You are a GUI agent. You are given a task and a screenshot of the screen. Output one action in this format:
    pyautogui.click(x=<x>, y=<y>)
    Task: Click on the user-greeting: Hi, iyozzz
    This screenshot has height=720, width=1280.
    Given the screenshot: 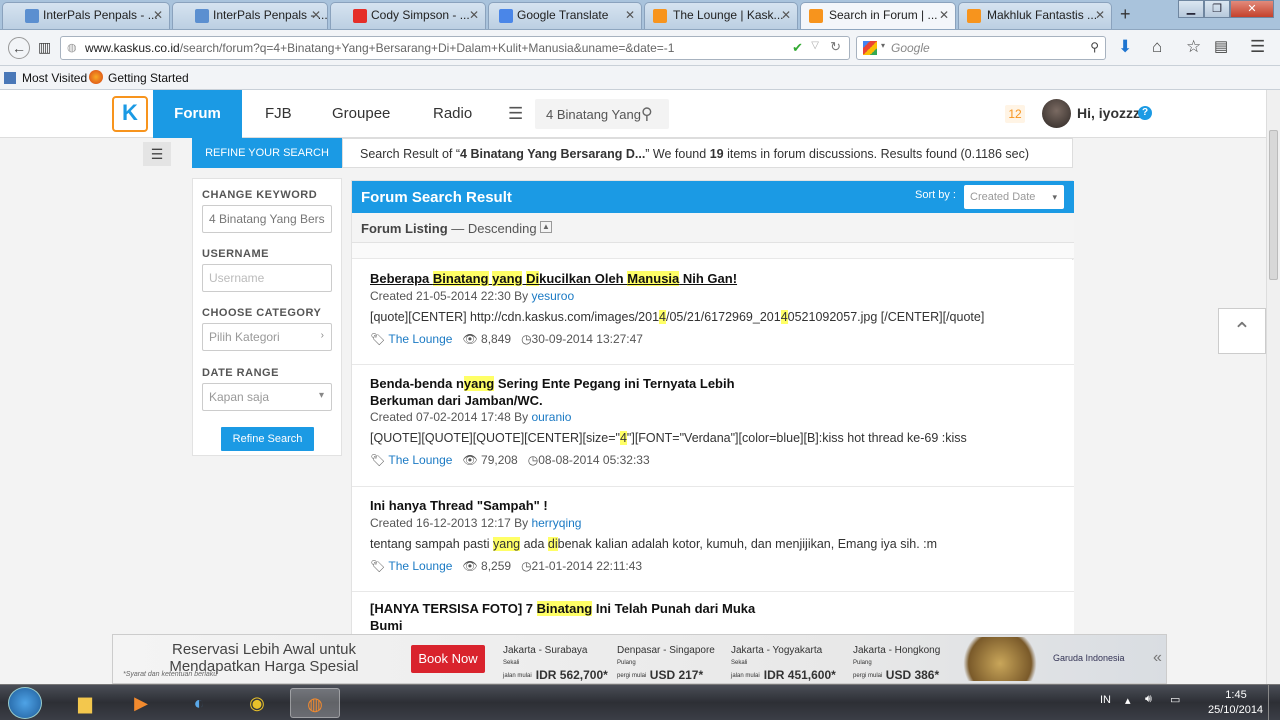 What is the action you would take?
    pyautogui.click(x=1108, y=113)
    